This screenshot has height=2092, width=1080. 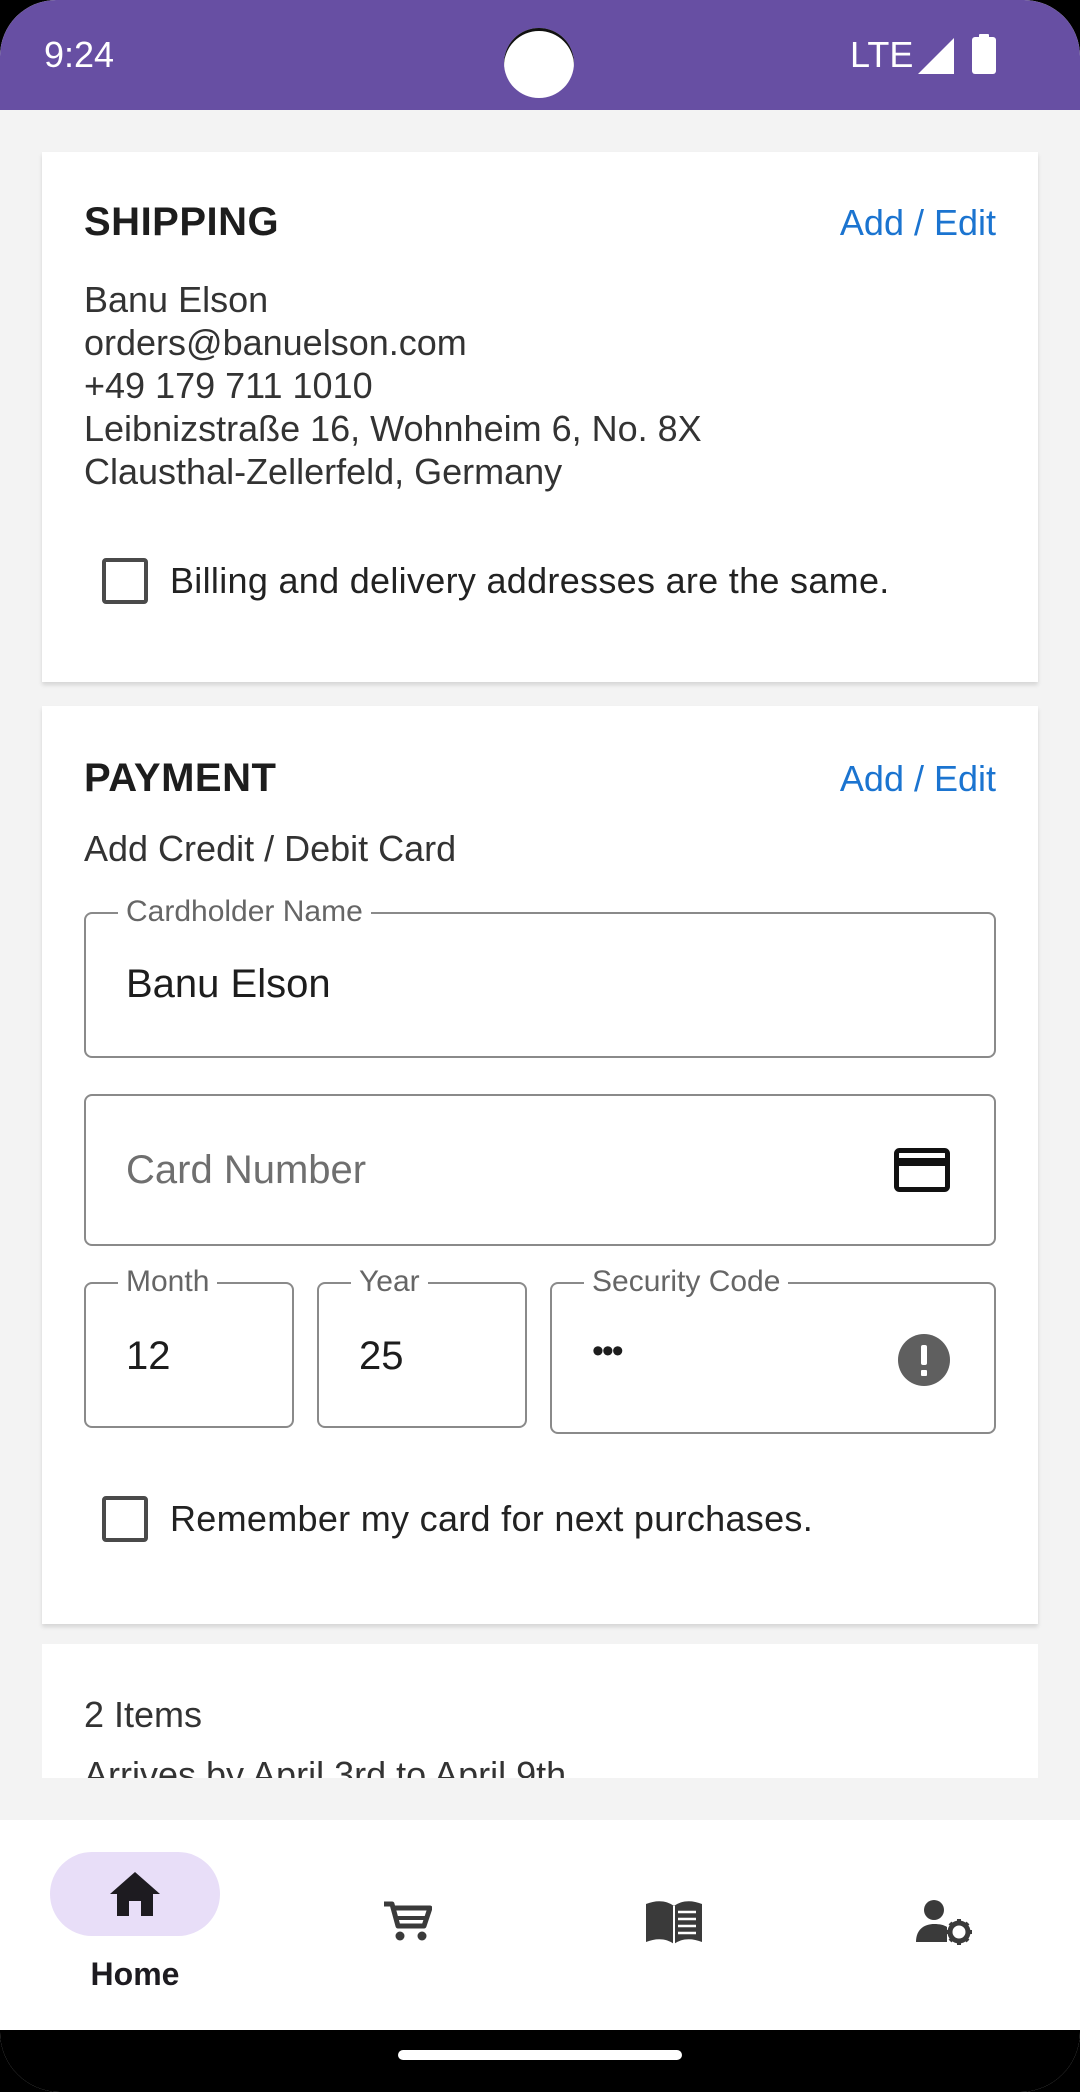 I want to click on card-number-field: Card Number, so click(x=540, y=1170).